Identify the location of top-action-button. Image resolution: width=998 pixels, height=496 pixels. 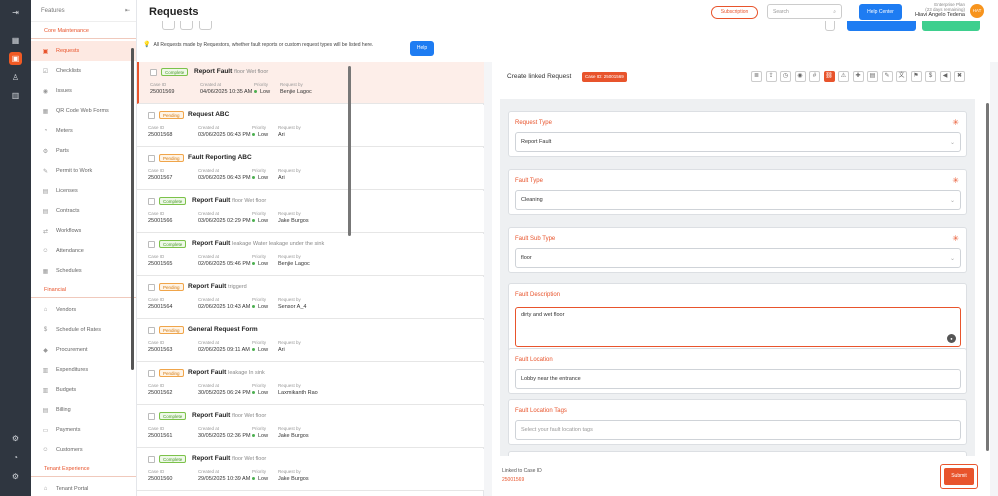
(830, 26).